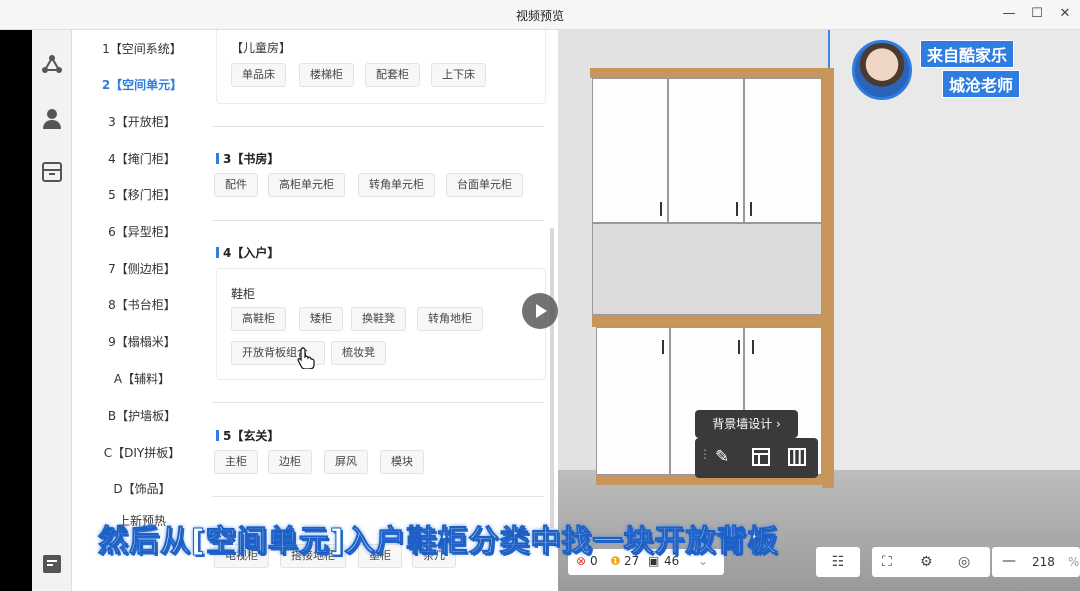 The width and height of the screenshot is (1080, 591). I want to click on category-item: 6【异型柜】, so click(142, 231).